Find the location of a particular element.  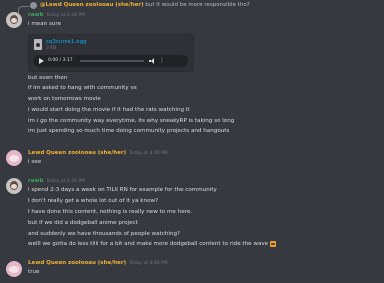

file-size: 3 KB is located at coordinates (51, 48).